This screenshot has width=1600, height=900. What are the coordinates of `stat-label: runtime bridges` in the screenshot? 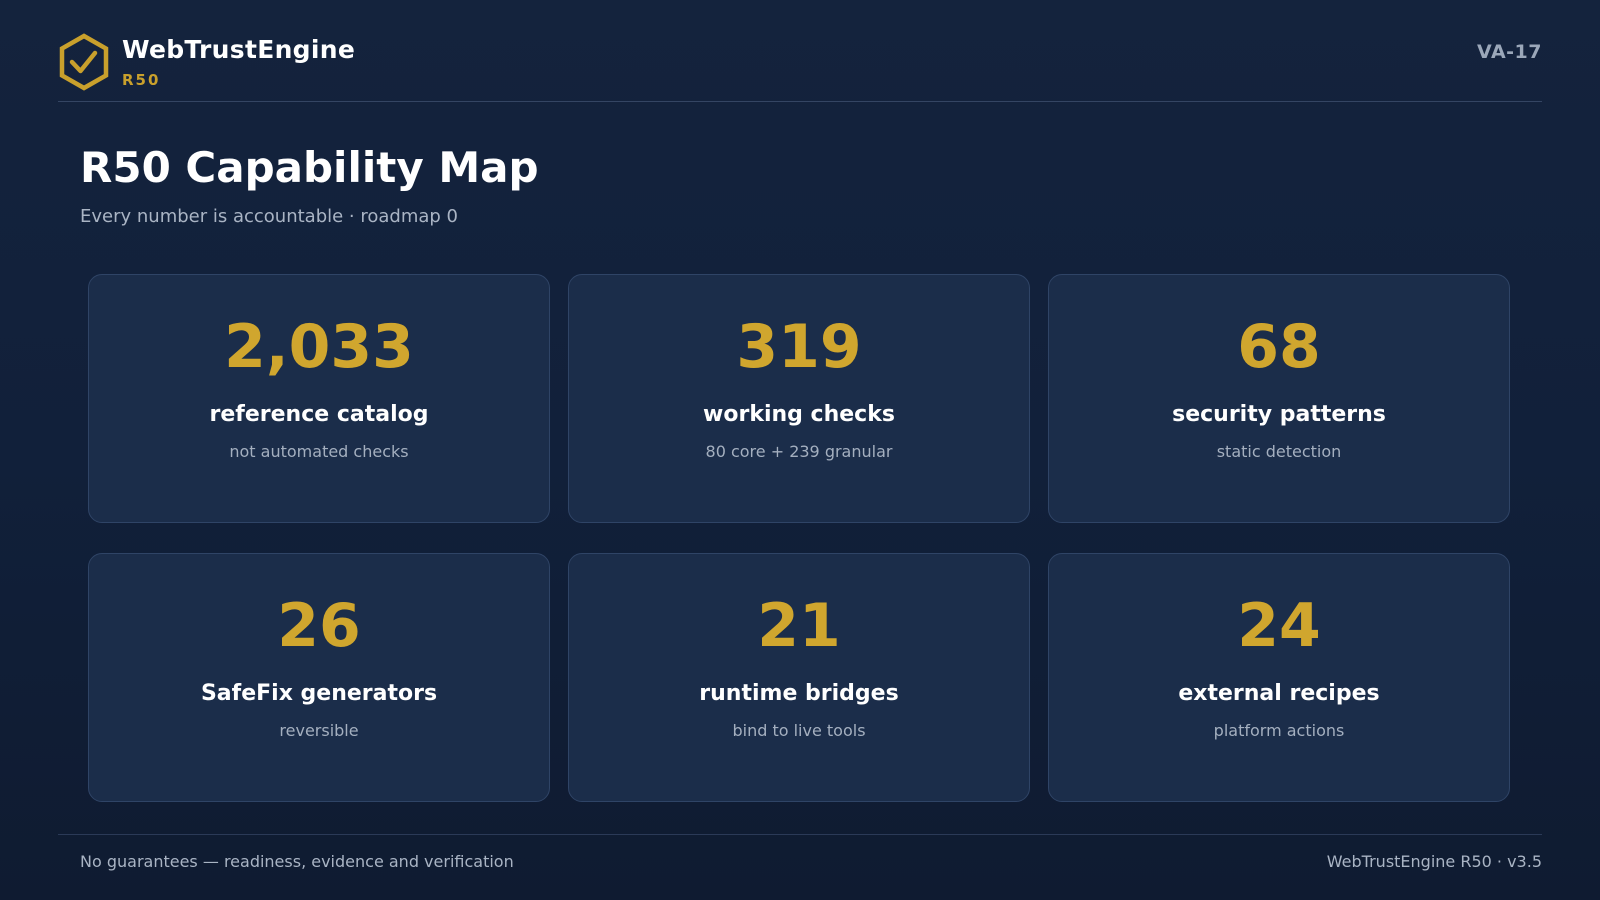 It's located at (799, 693).